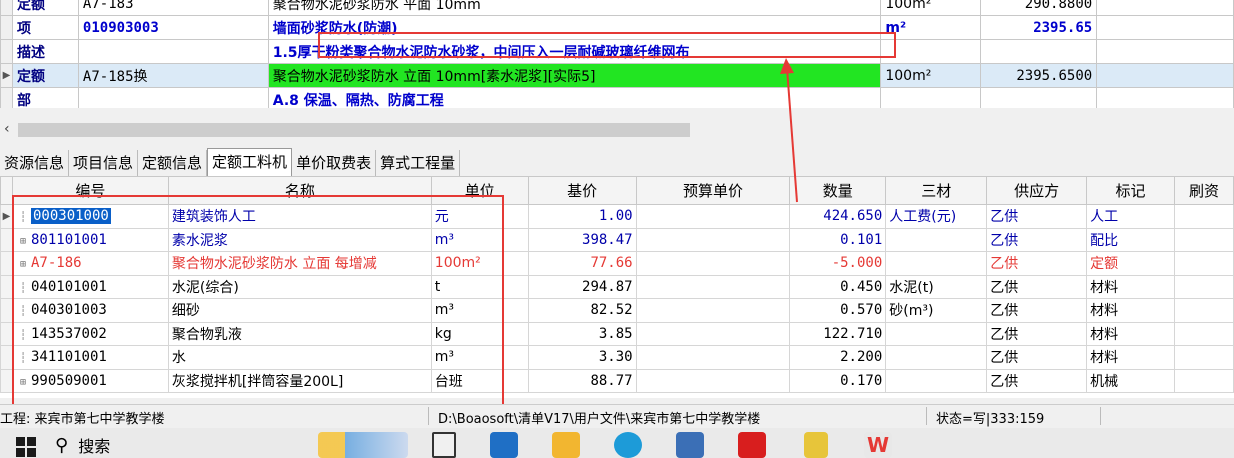  What do you see at coordinates (479, 380) in the screenshot?
I see `cell-unit: 台班` at bounding box center [479, 380].